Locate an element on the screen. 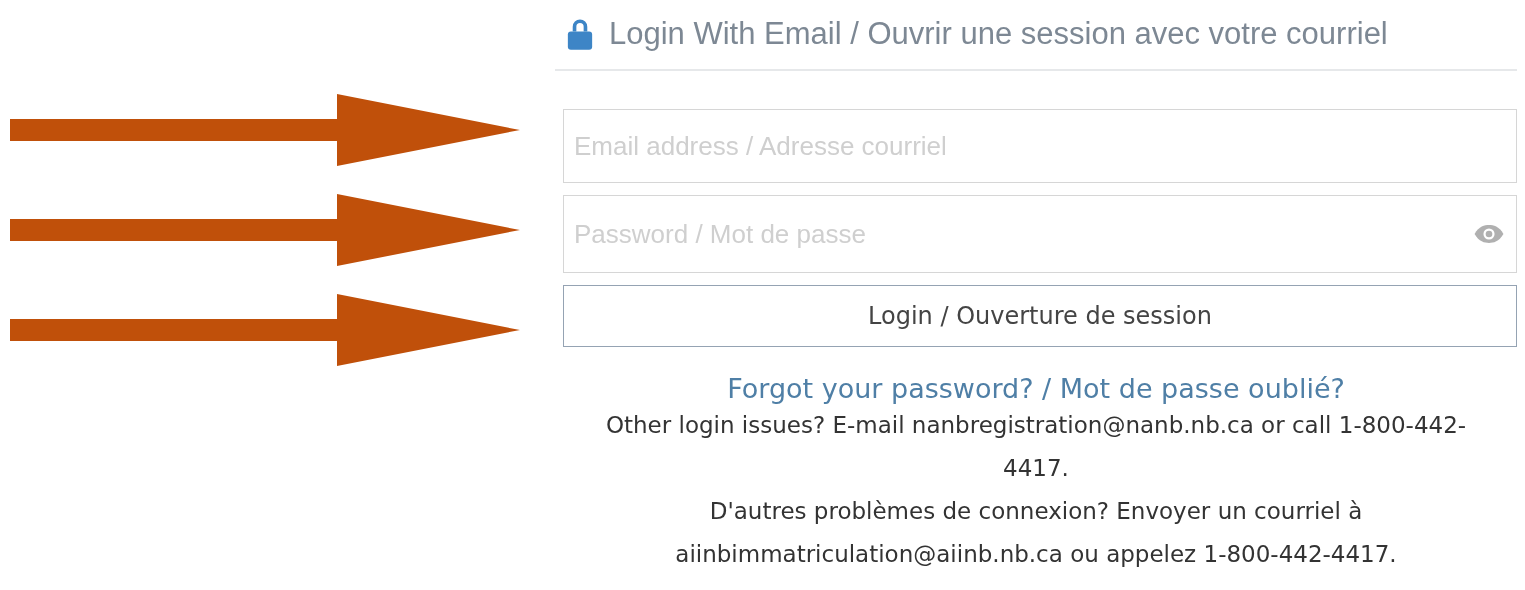 The image size is (1525, 590). help-text: Other login issues? E-mail nanbregistration@nanb.nb.ca or call 1-800-442-4417. is located at coordinates (1036, 447).